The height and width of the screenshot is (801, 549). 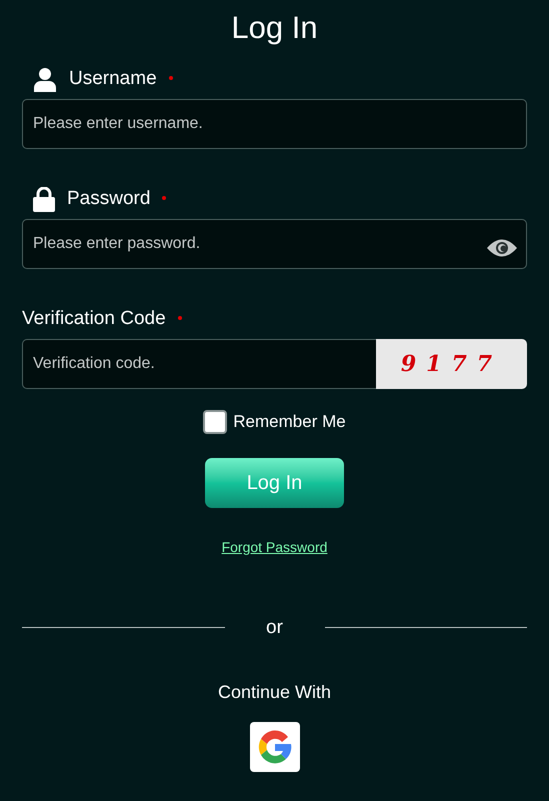 I want to click on page-title: Log In, so click(x=274, y=27).